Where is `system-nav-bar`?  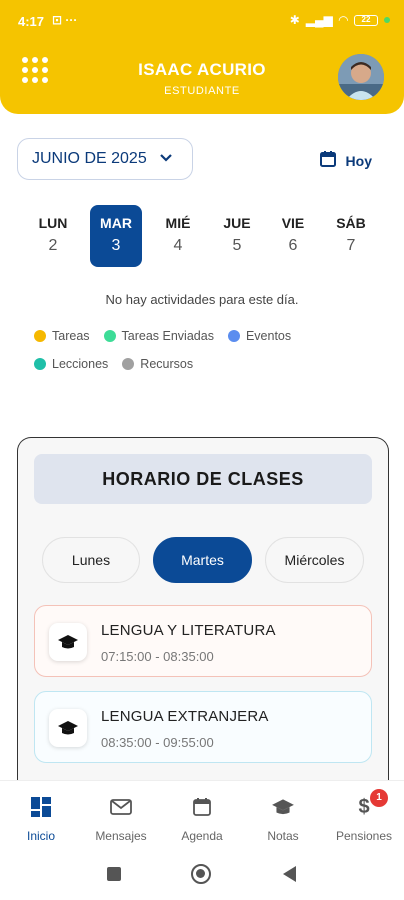 system-nav-bar is located at coordinates (202, 874).